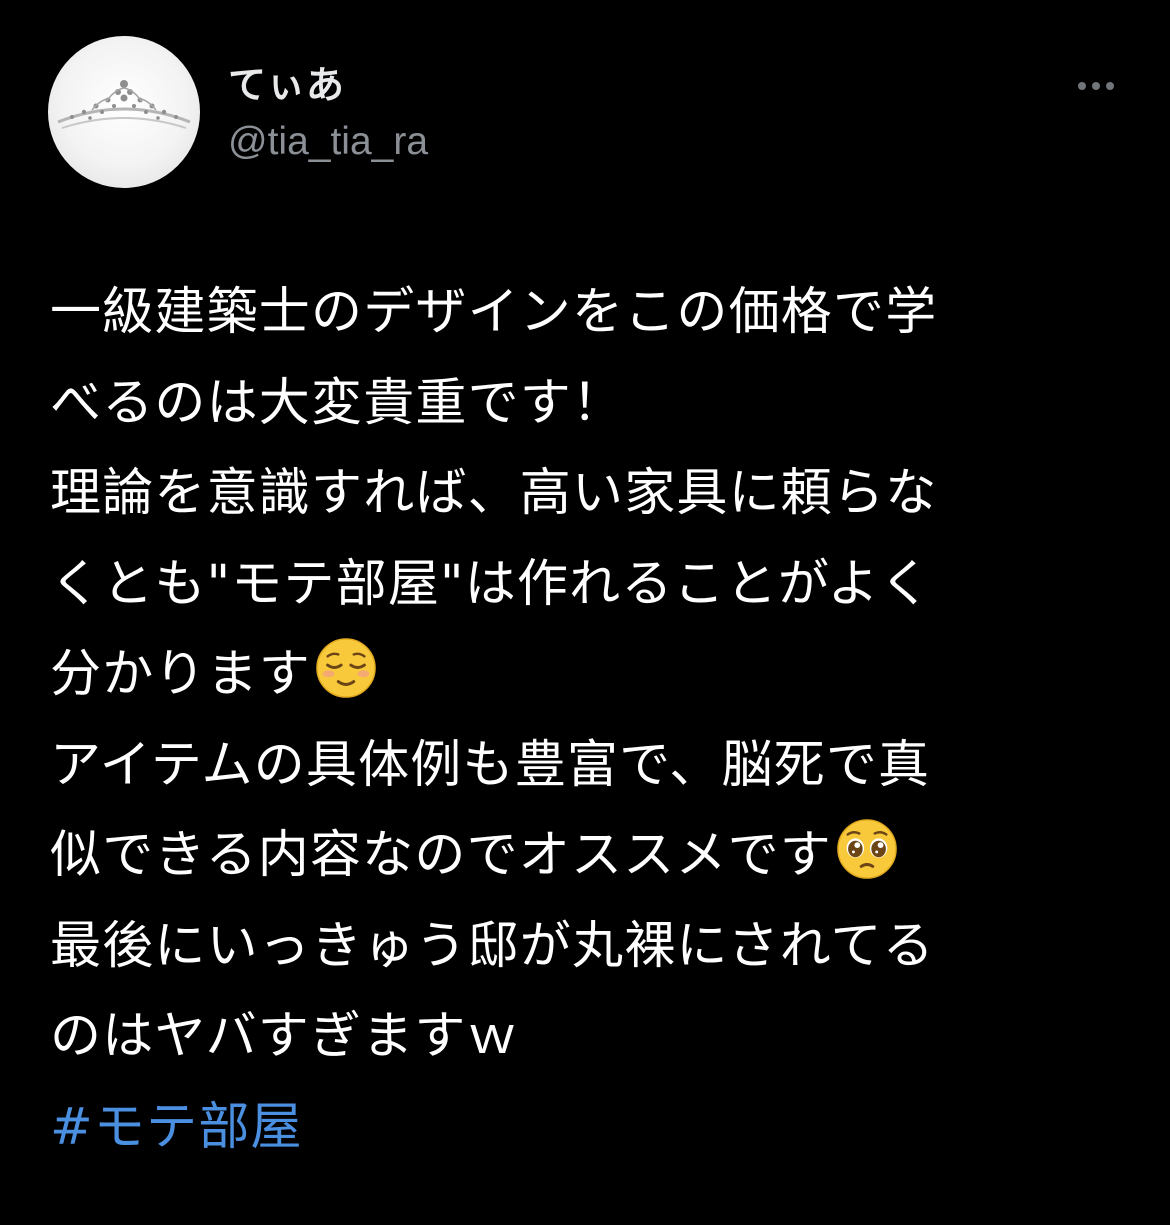  Describe the element at coordinates (867, 849) in the screenshot. I see `pleading-face-emoji` at that location.